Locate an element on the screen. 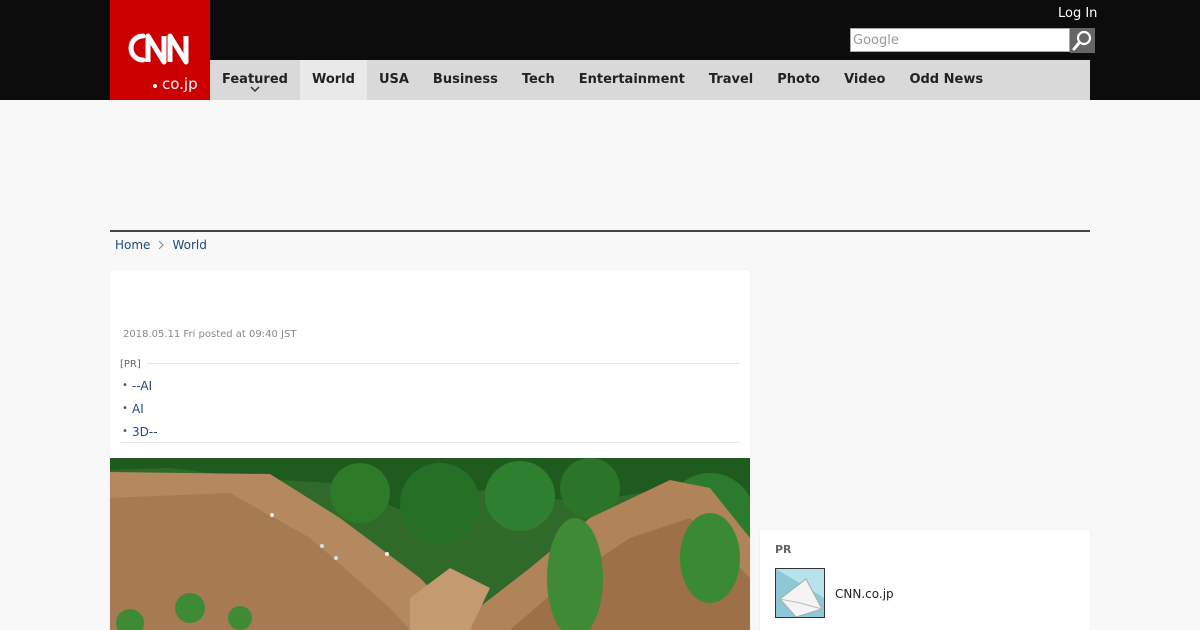 This screenshot has width=1200, height=630. pr-link: --AI is located at coordinates (142, 386).